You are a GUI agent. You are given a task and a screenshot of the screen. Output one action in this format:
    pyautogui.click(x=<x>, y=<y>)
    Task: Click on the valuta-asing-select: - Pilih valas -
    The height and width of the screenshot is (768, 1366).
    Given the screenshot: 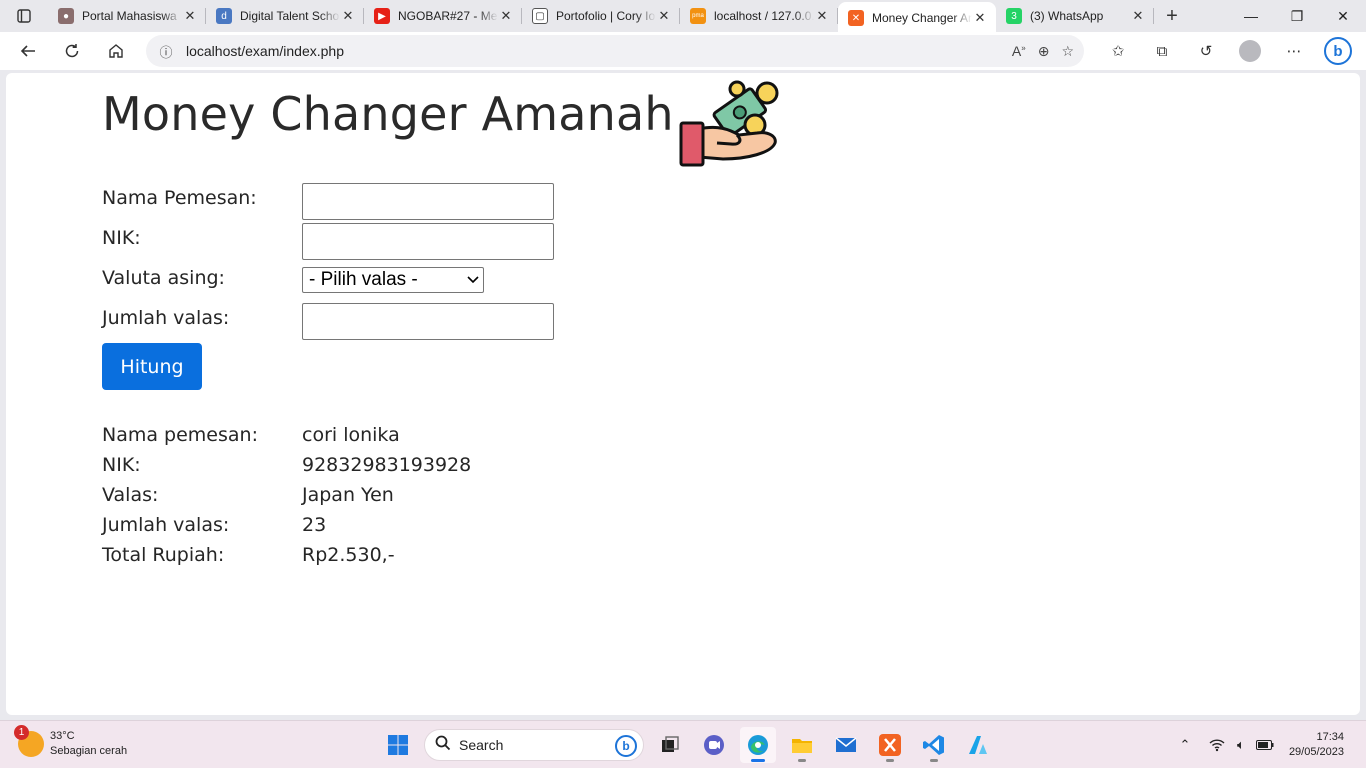 What is the action you would take?
    pyautogui.click(x=393, y=280)
    